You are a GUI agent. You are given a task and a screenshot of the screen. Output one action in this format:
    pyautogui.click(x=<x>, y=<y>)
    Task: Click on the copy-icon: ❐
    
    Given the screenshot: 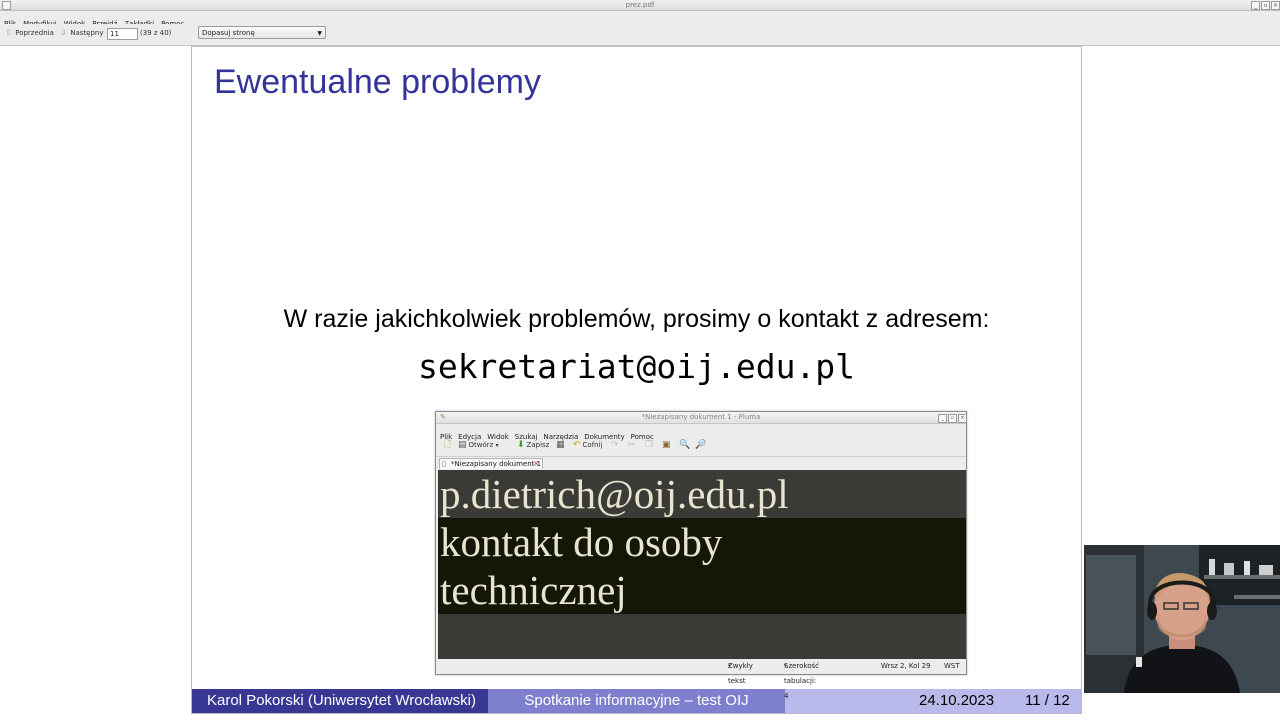 What is the action you would take?
    pyautogui.click(x=649, y=445)
    